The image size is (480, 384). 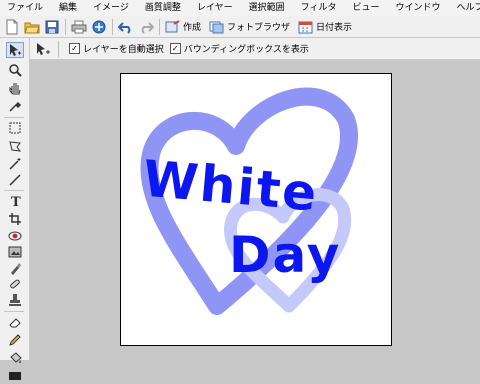 I want to click on menu-layer: レイヤー, so click(x=216, y=8).